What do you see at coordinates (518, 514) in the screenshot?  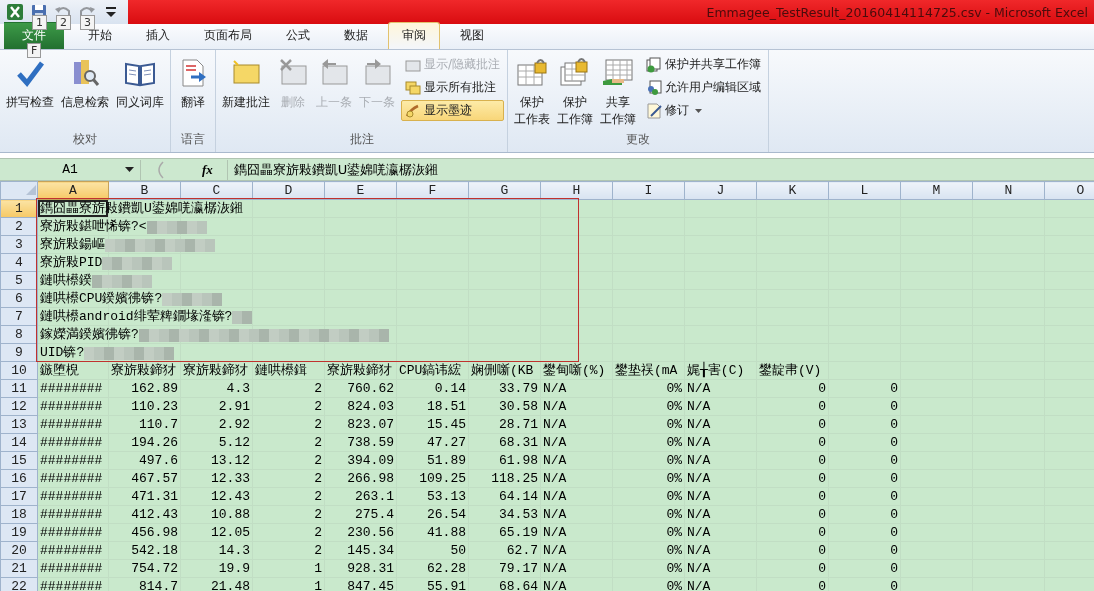 I see `cell-text: 34.53` at bounding box center [518, 514].